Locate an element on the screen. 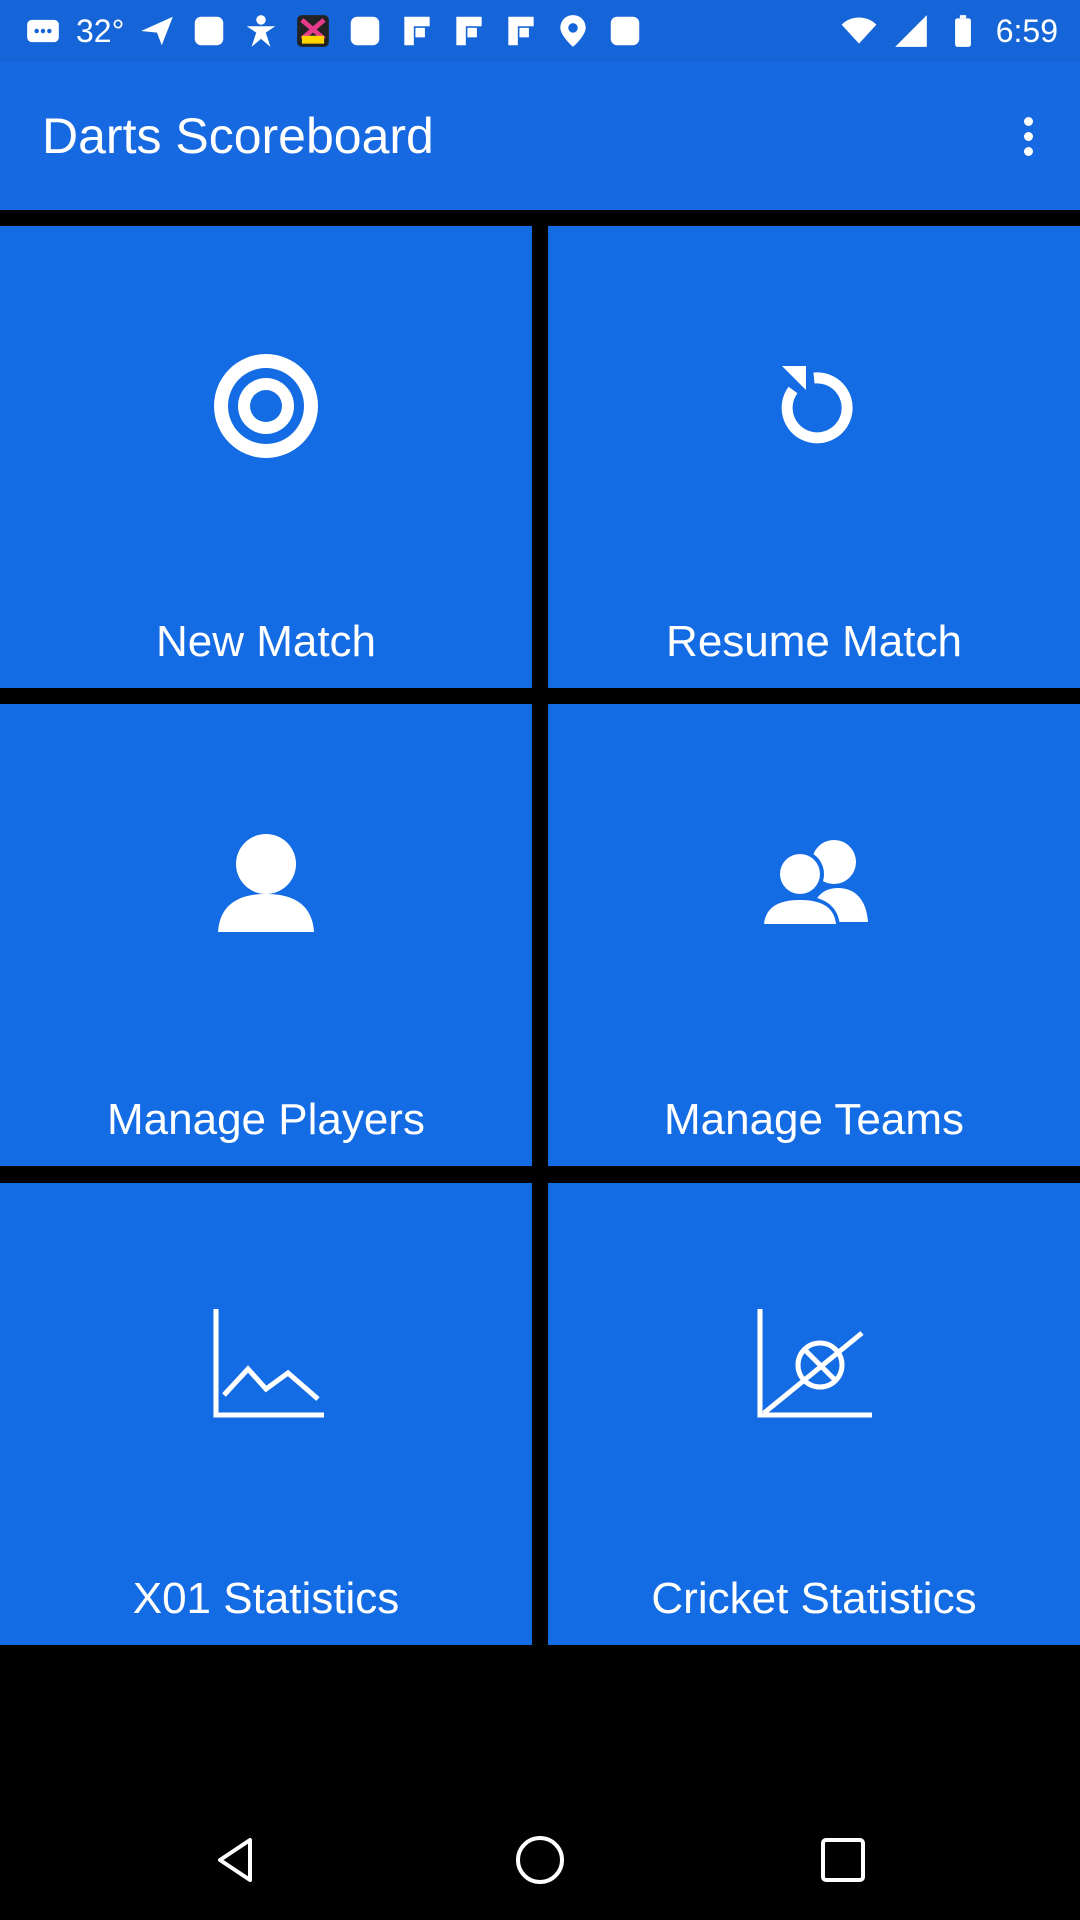 Image resolution: width=1080 pixels, height=1920 pixels. resume-match-tile: Resume Match is located at coordinates (814, 457).